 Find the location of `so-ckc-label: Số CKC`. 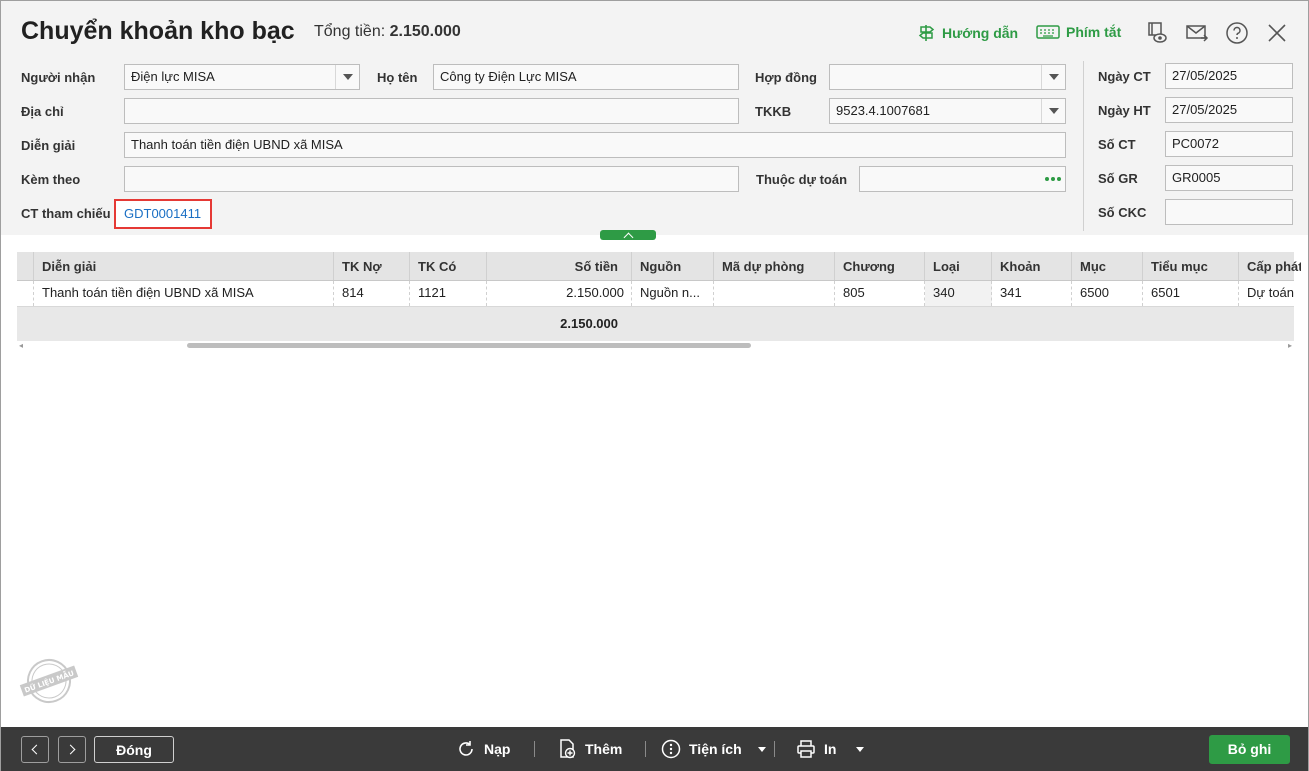

so-ckc-label: Số CKC is located at coordinates (1122, 212).